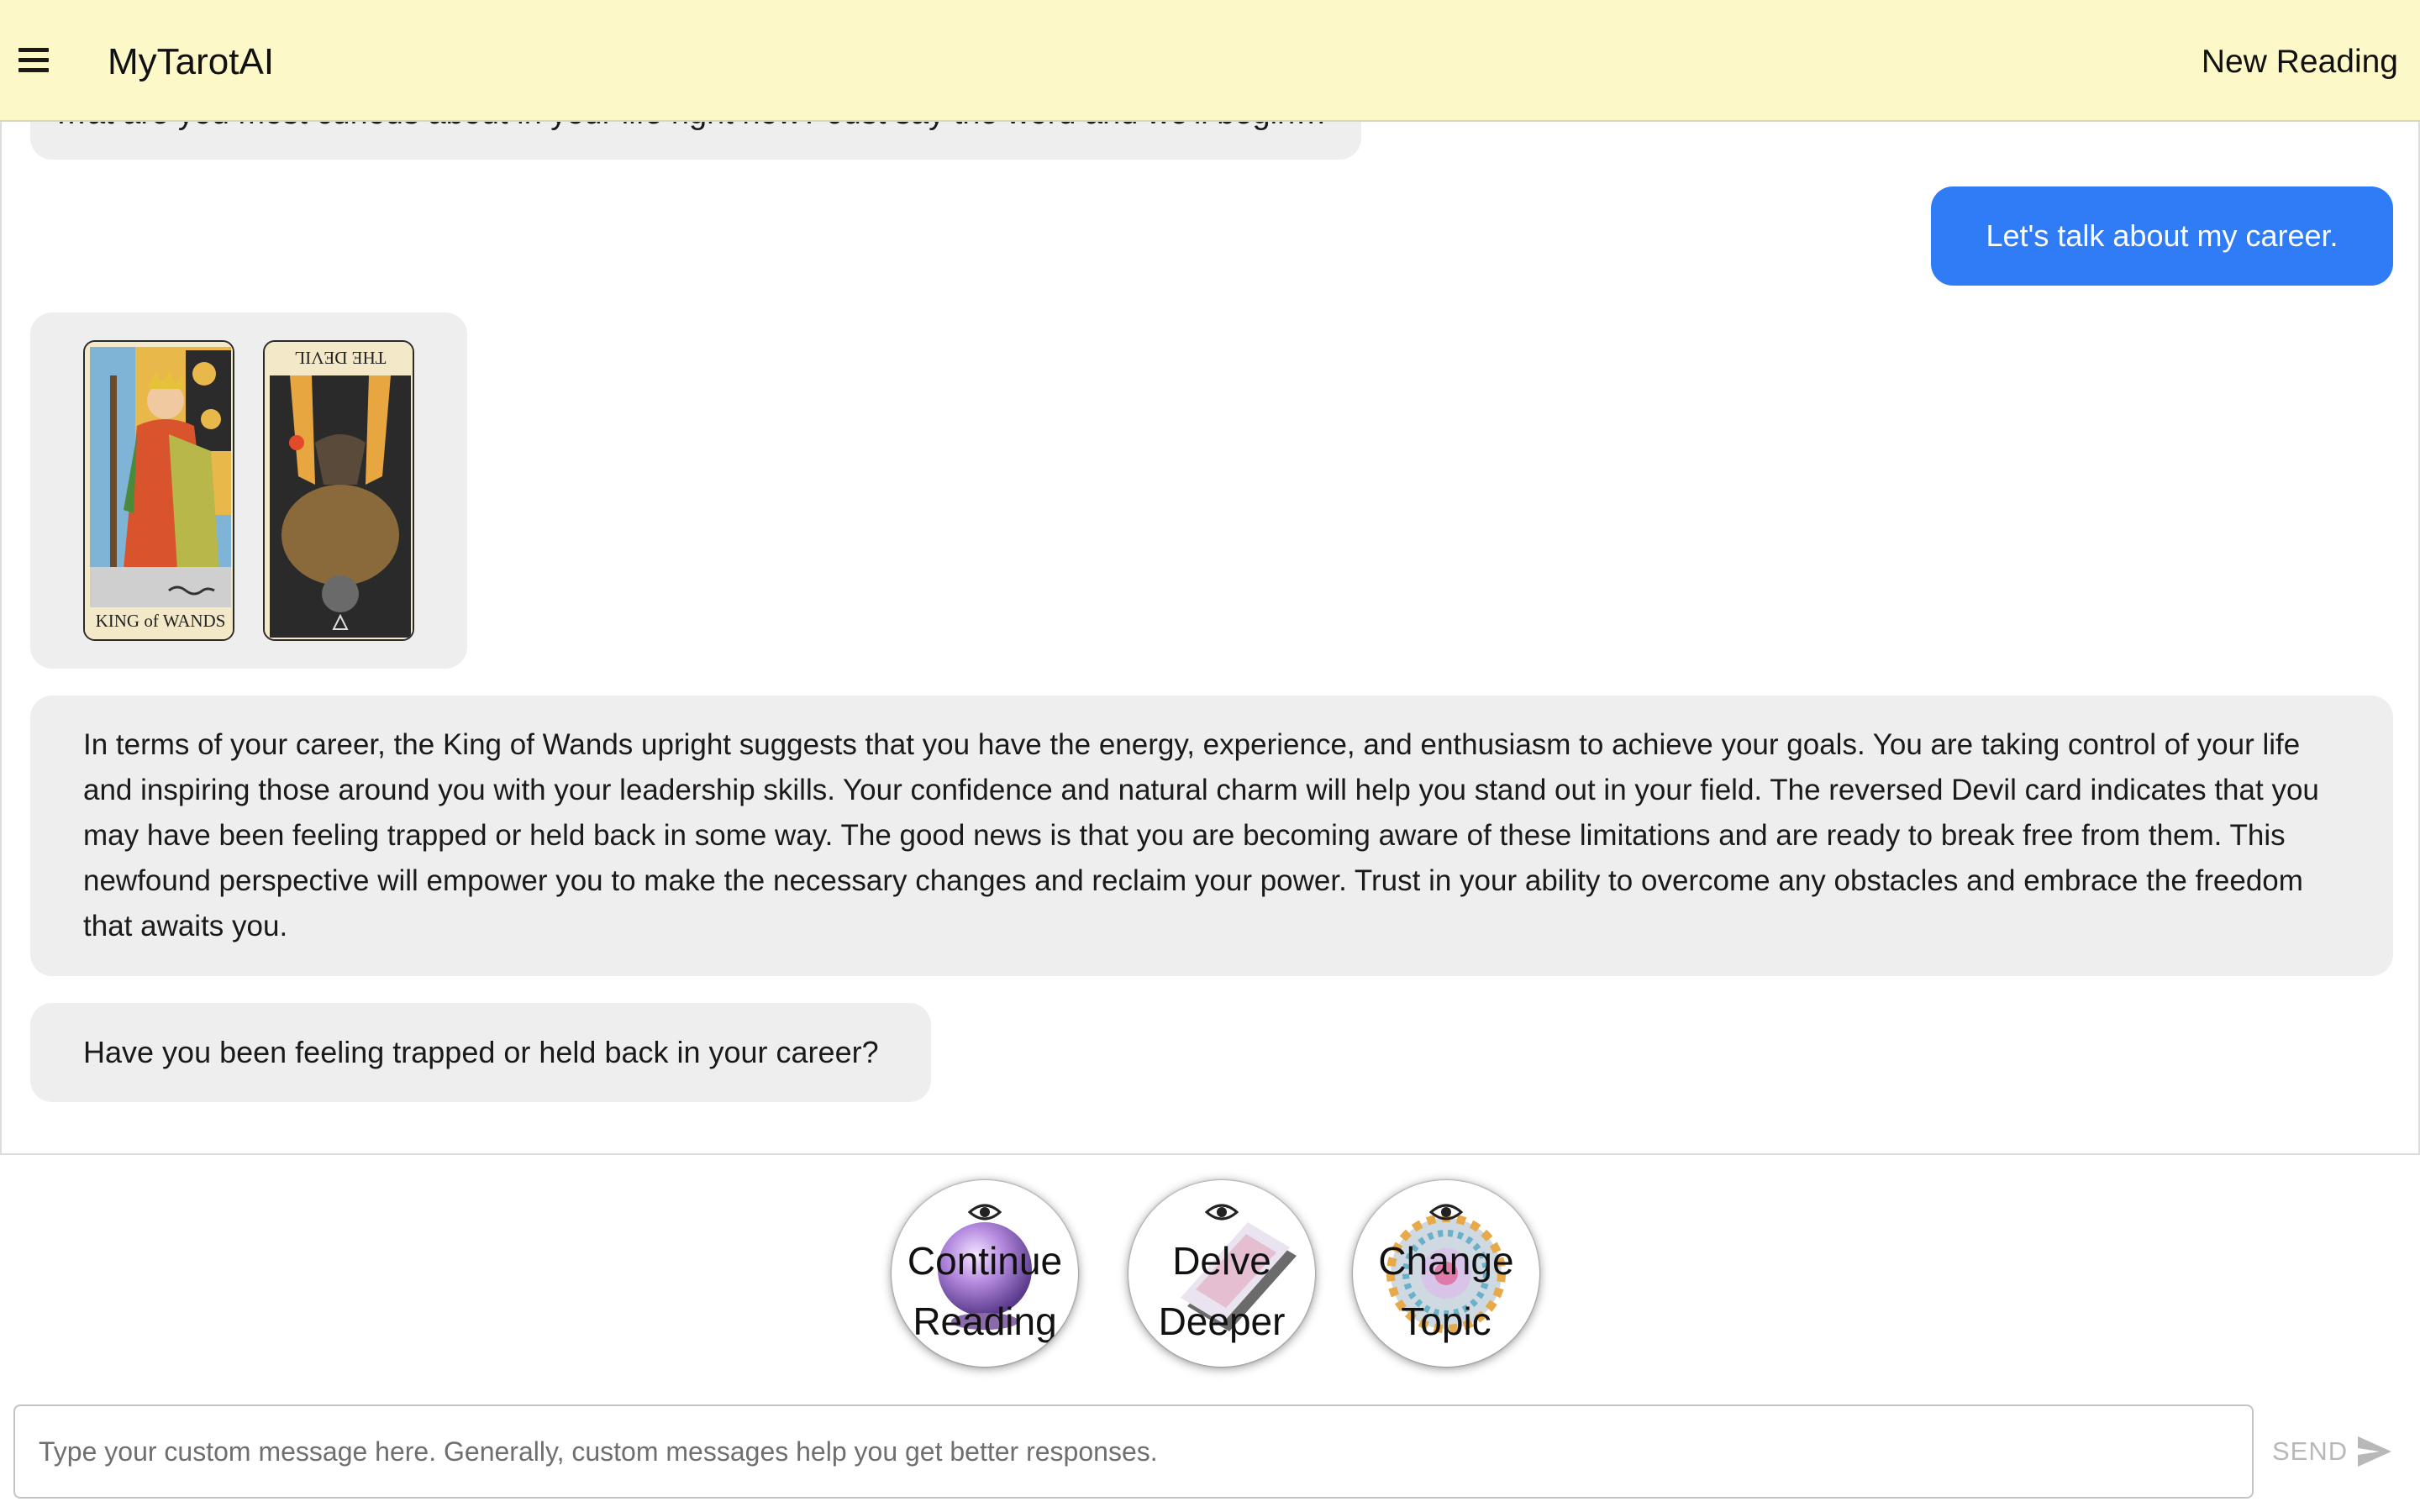 This screenshot has height=1512, width=2420. What do you see at coordinates (2162, 236) in the screenshot?
I see `user-message: Let's talk about my career.` at bounding box center [2162, 236].